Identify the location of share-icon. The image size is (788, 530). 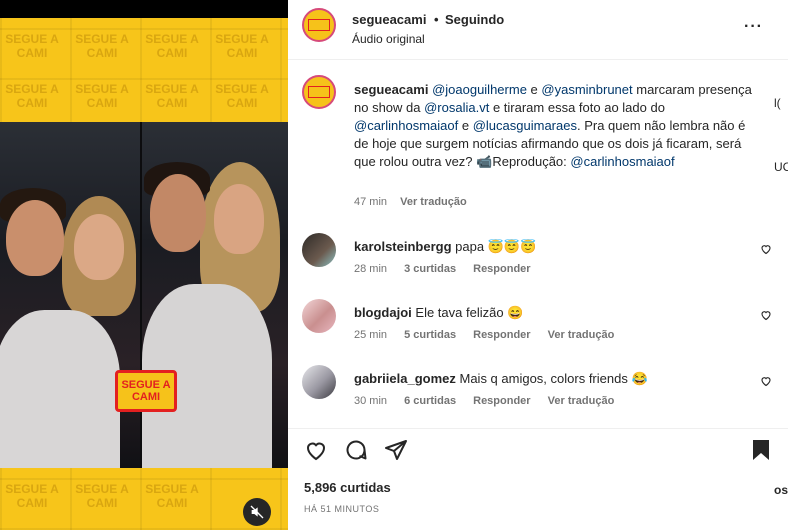
(396, 450).